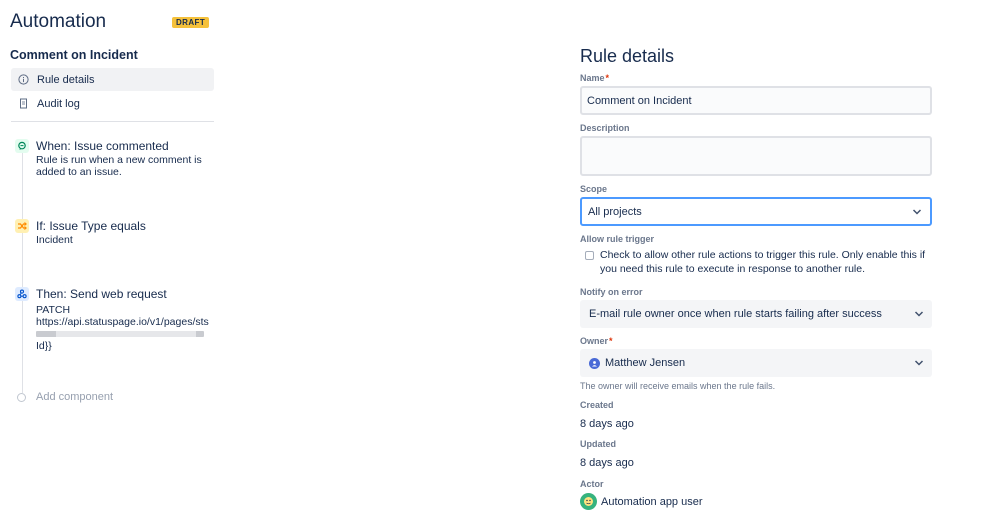 The image size is (999, 516). I want to click on divider, so click(112, 121).